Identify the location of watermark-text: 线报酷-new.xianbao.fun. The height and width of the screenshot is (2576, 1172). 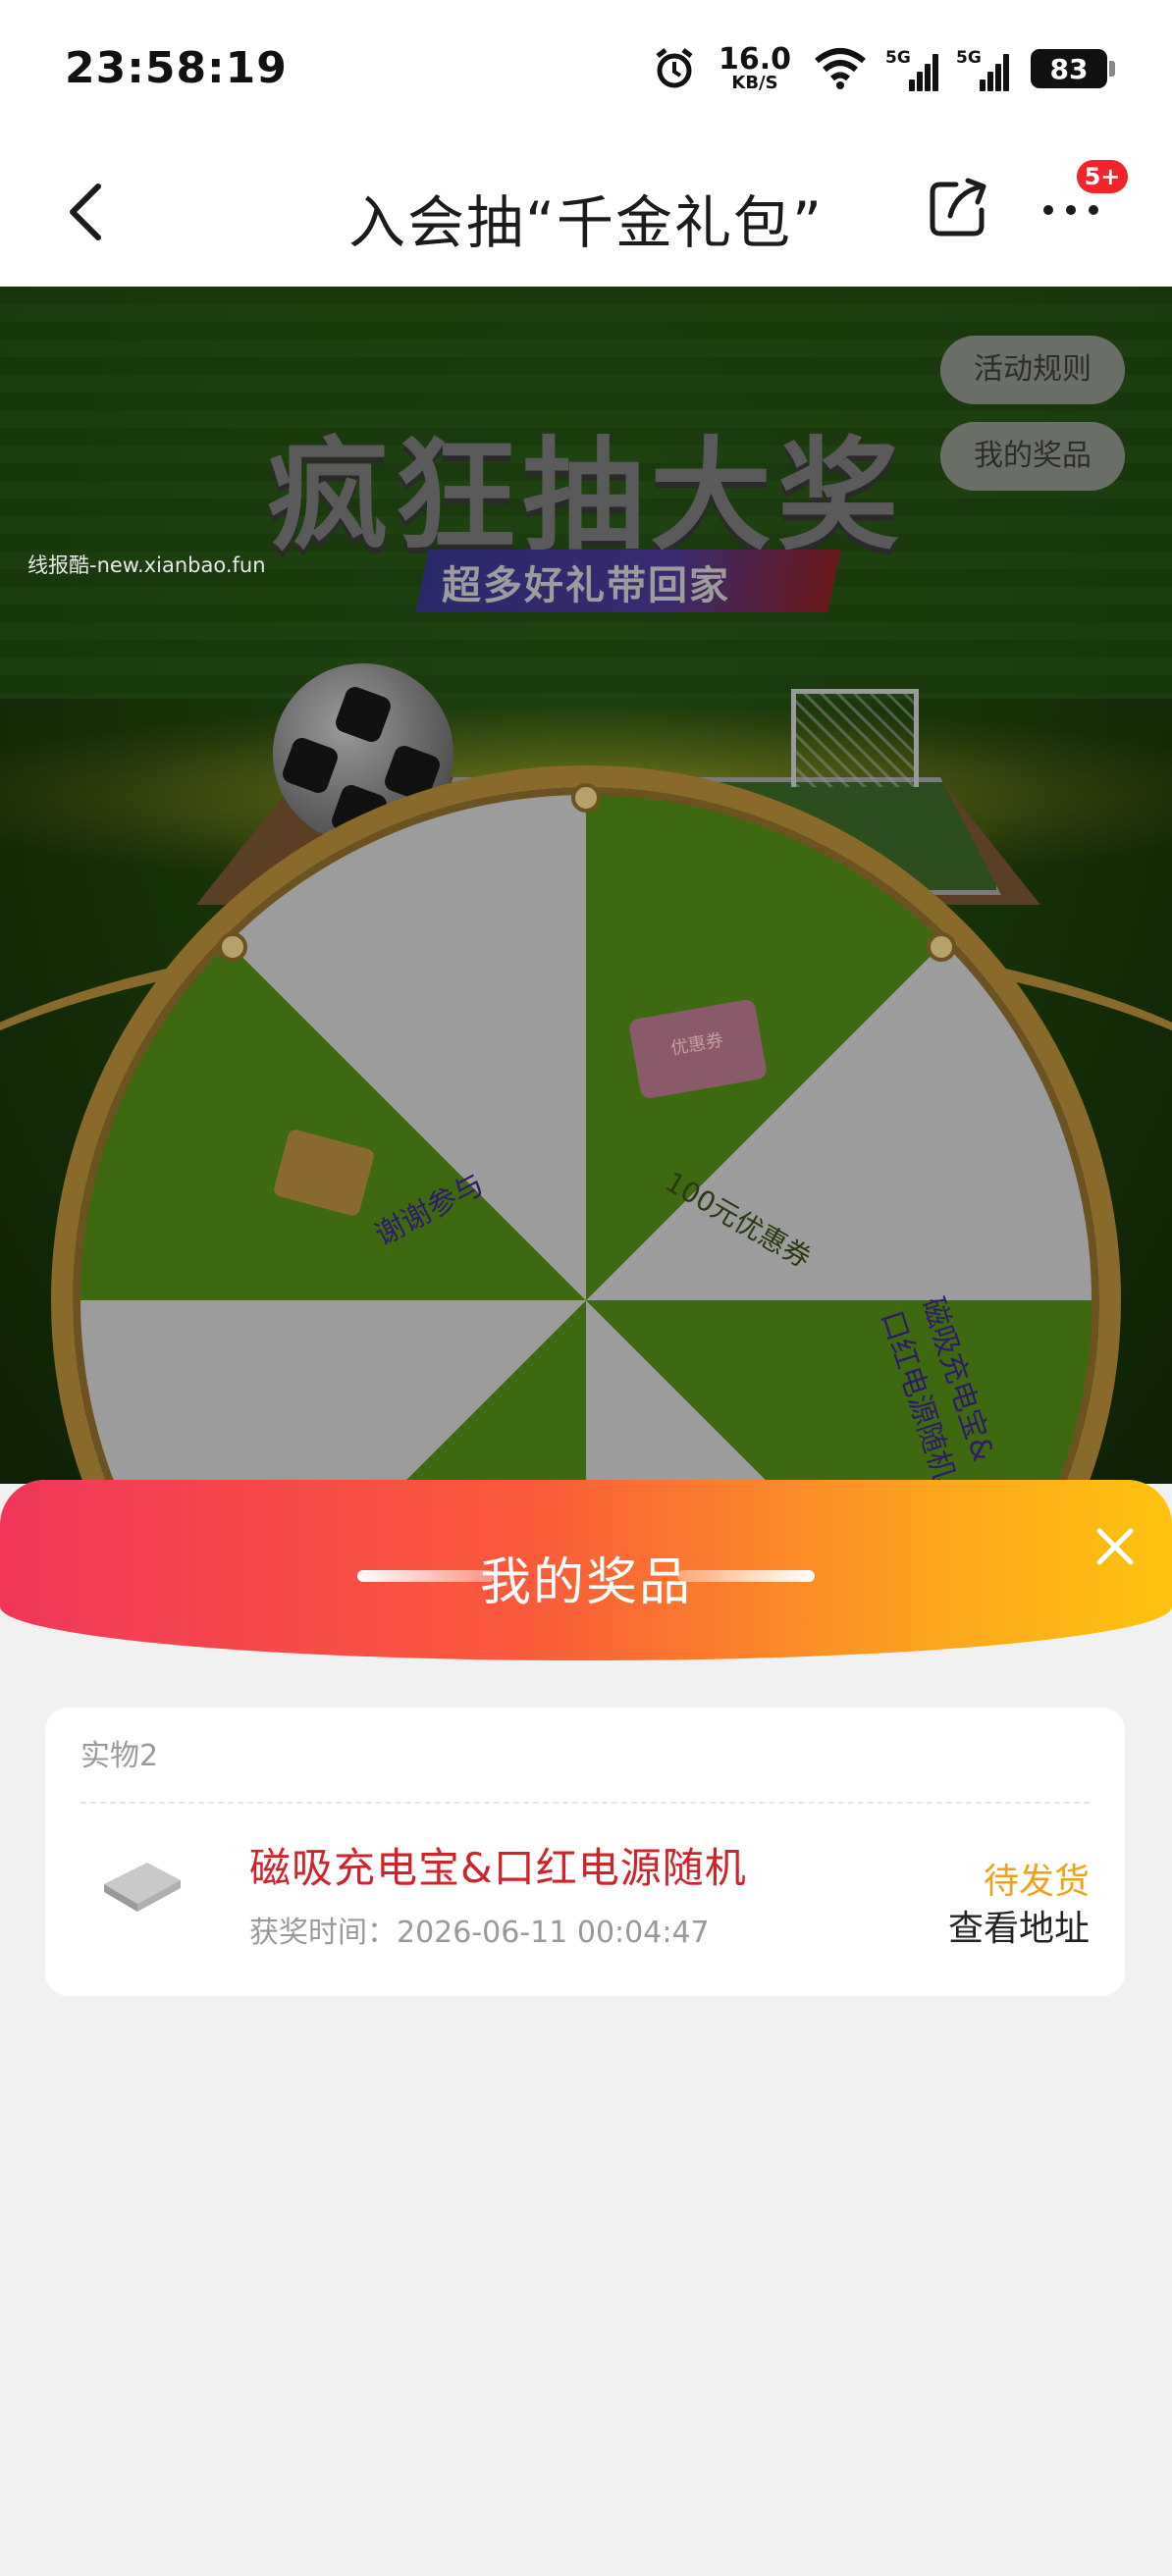
(146, 565).